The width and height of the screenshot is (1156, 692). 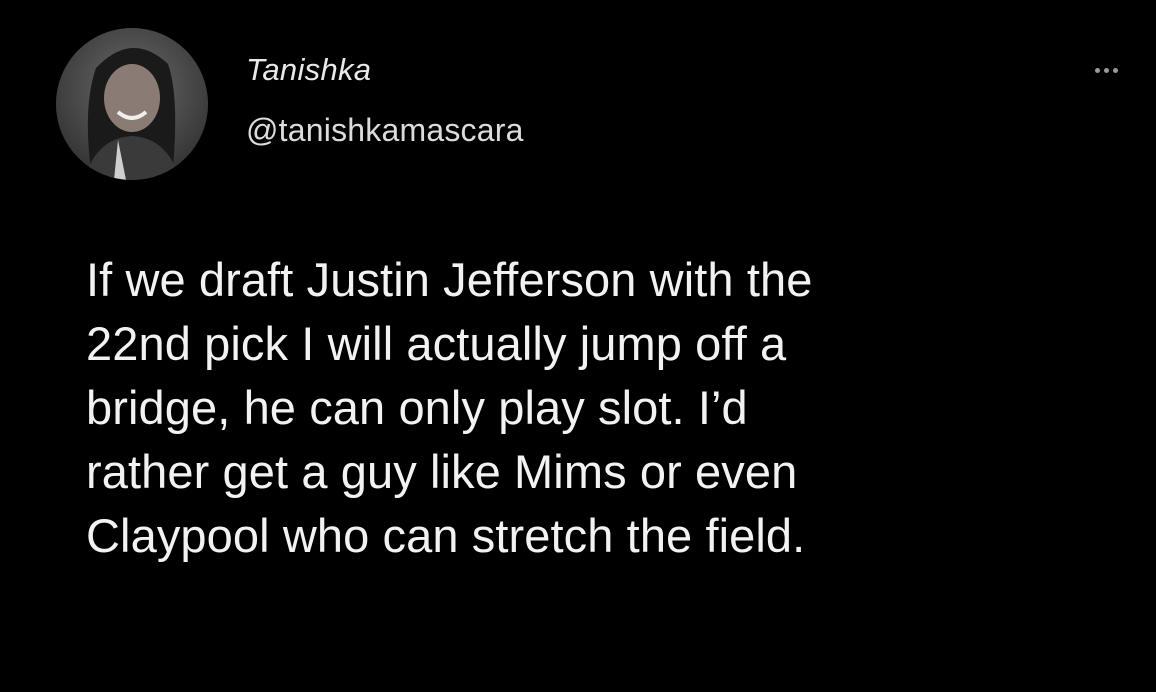 I want to click on avatar-photo, so click(x=132, y=104).